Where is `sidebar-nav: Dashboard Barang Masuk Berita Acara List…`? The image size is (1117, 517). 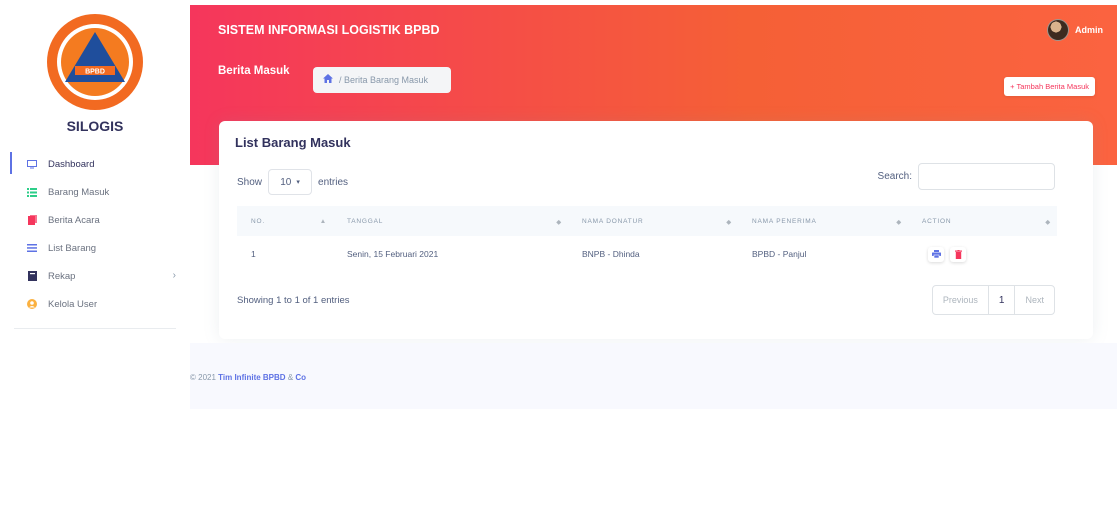
sidebar-nav: Dashboard Barang Masuk Berita Acara List… is located at coordinates (95, 234).